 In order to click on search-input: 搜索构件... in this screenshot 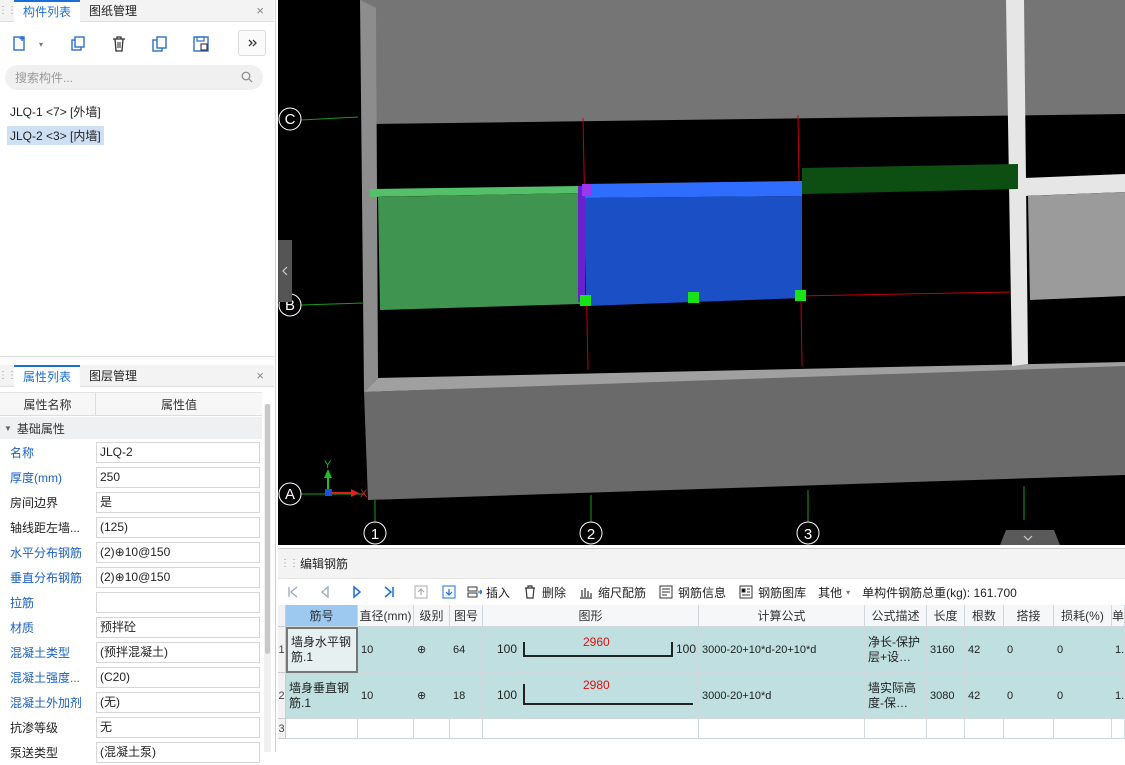, I will do `click(134, 77)`.